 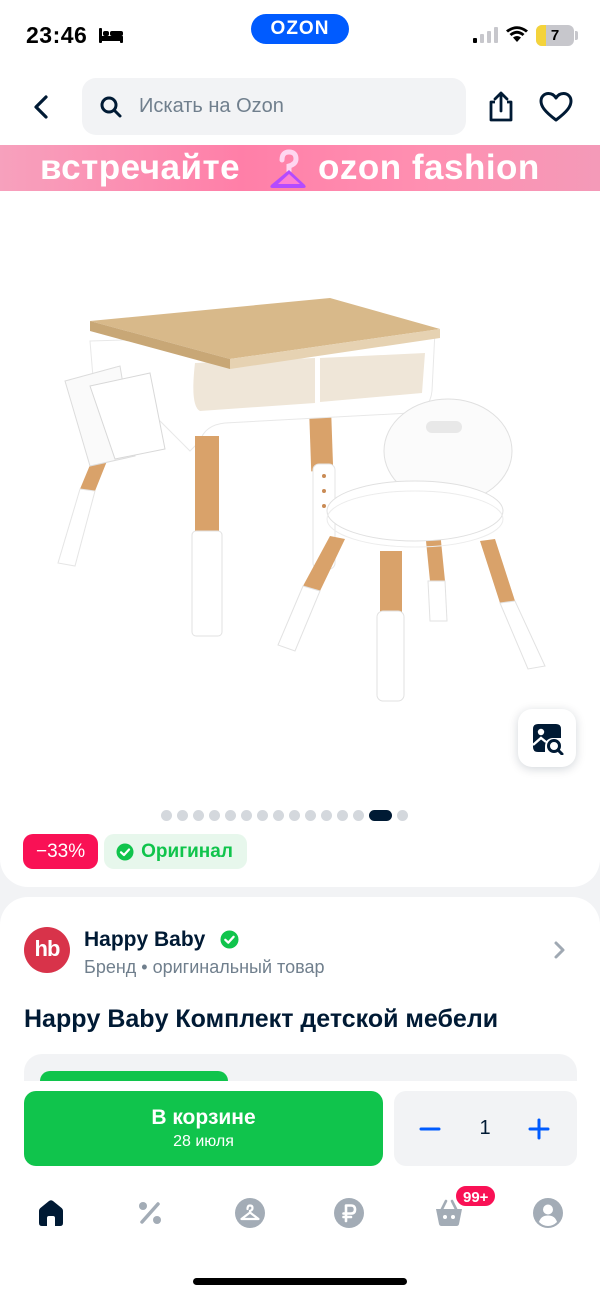 I want to click on visual-search-button, so click(x=547, y=738).